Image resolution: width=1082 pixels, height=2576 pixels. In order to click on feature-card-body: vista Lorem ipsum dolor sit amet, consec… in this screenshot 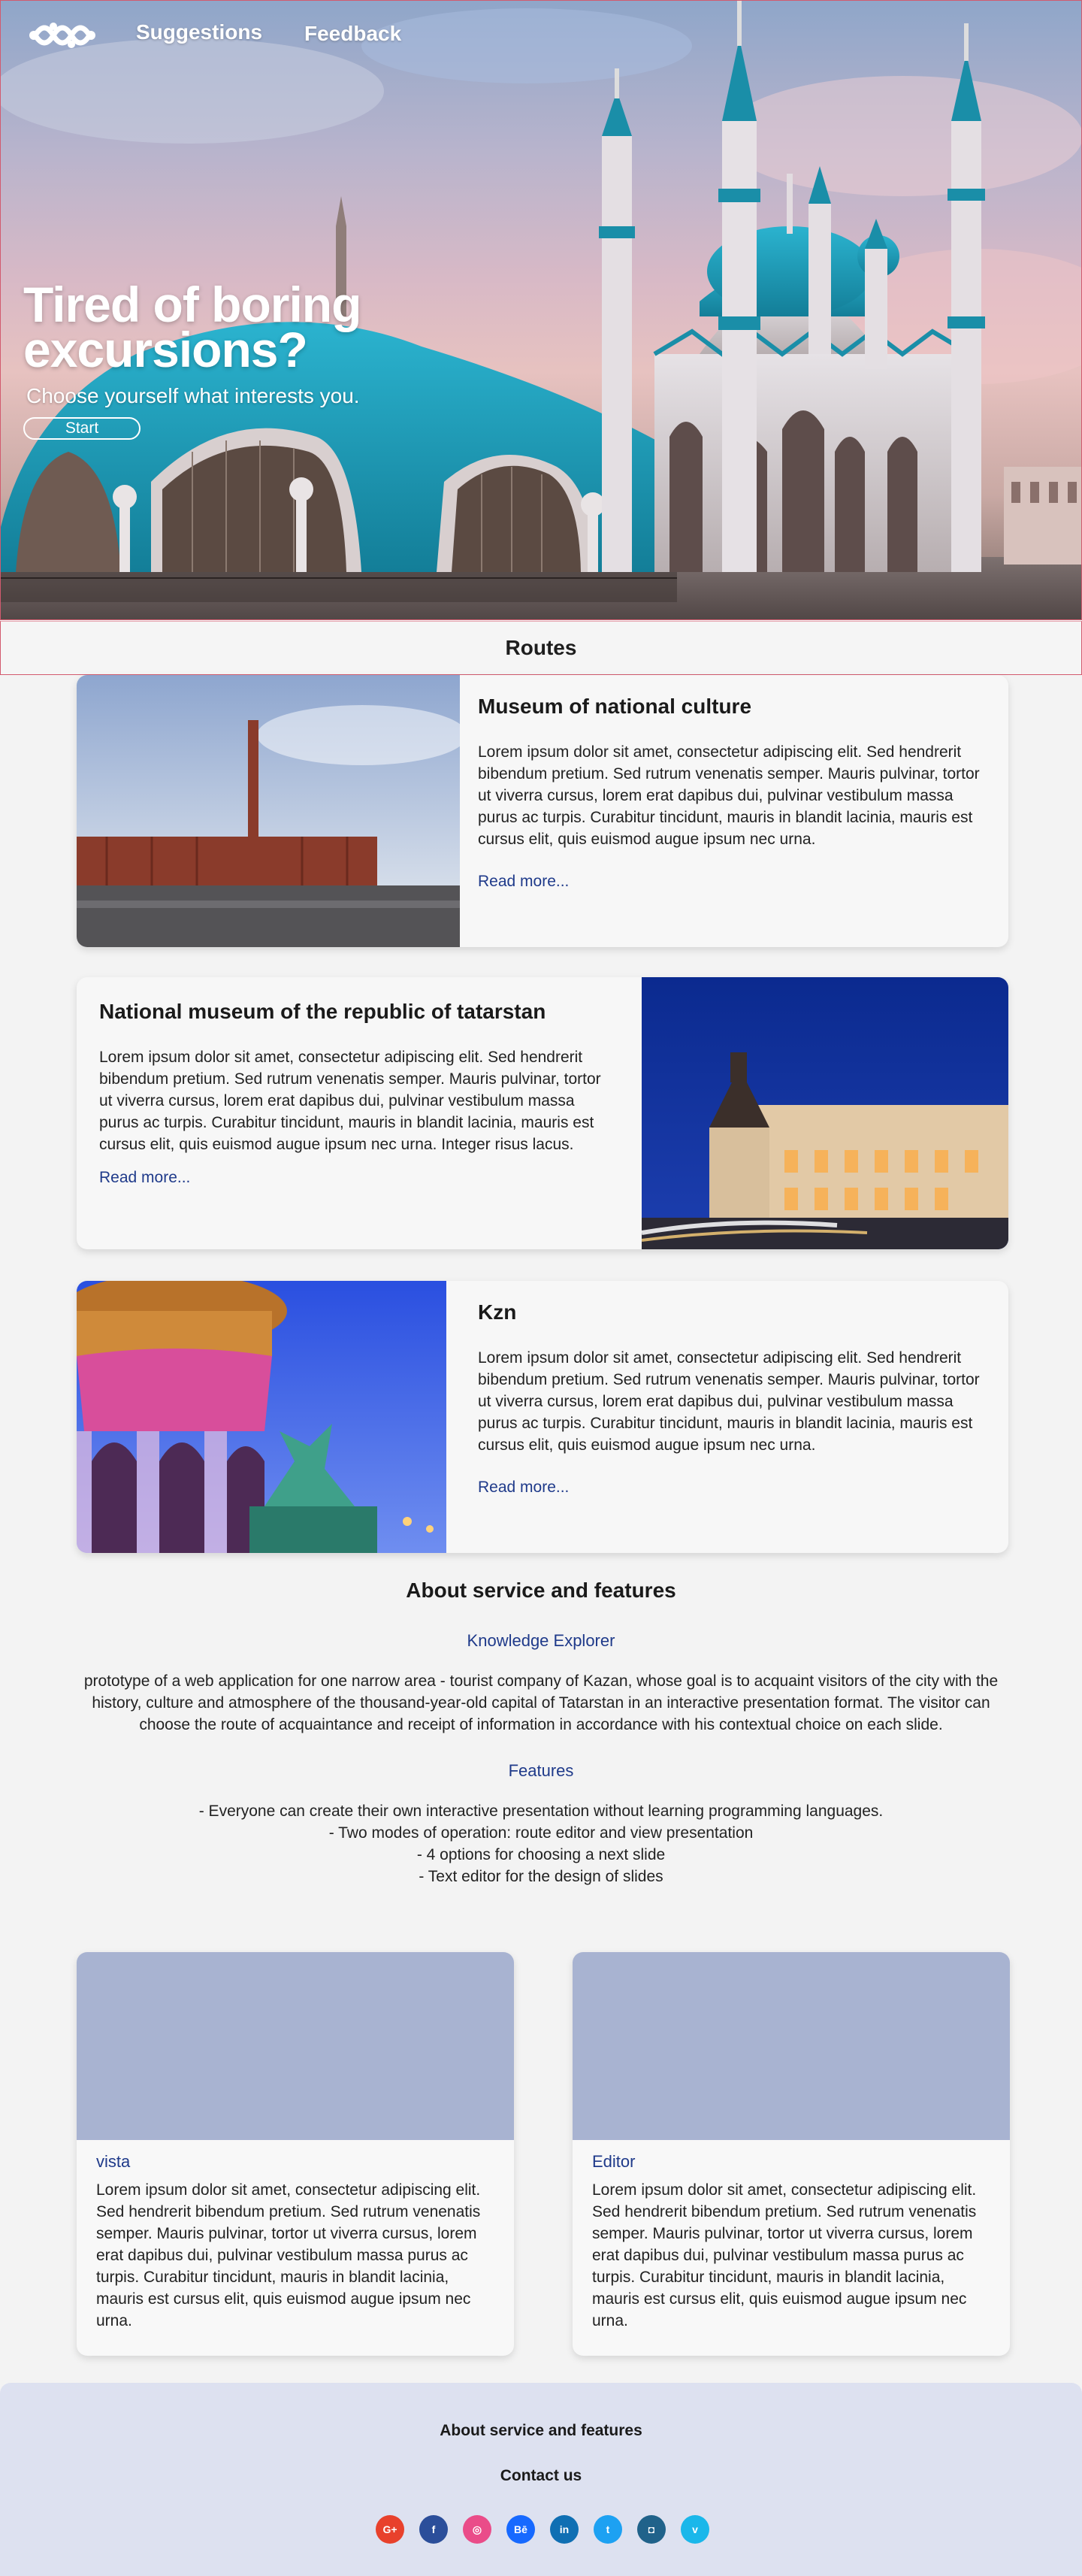, I will do `click(295, 2236)`.